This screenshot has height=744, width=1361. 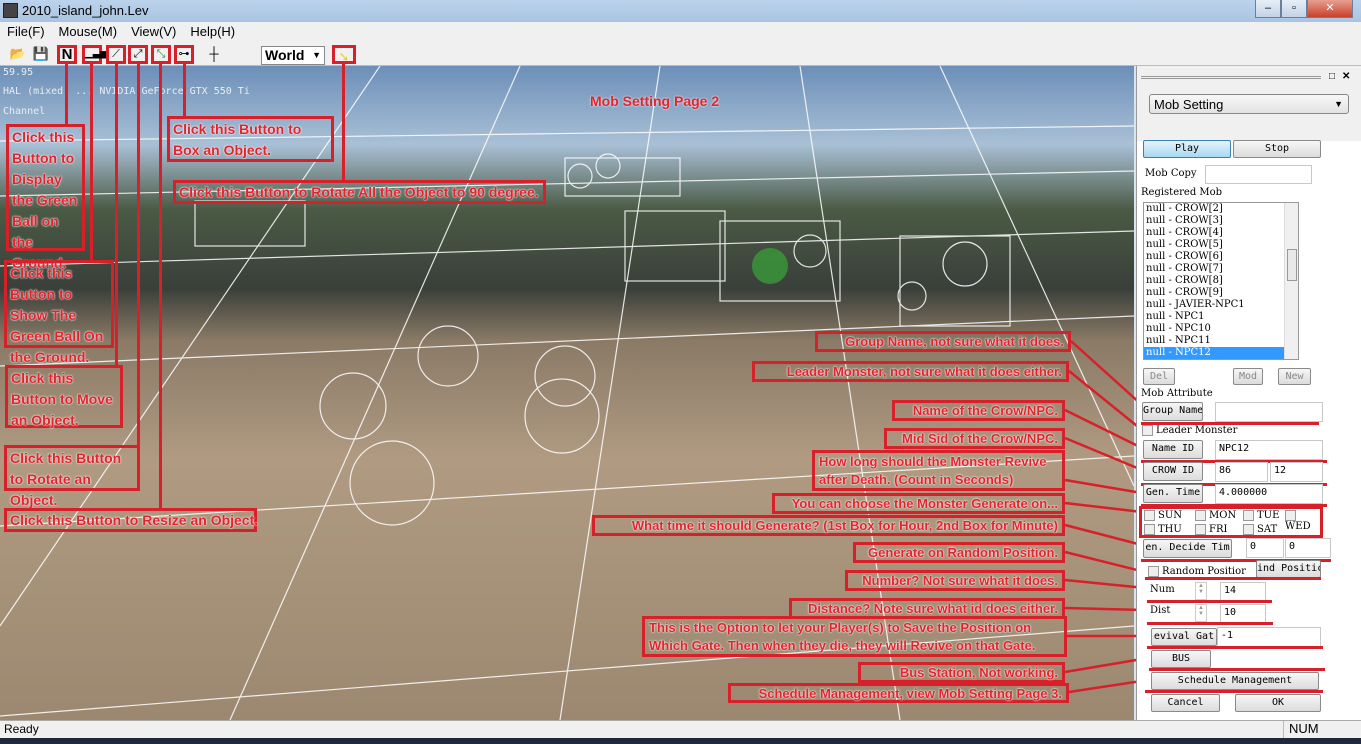 What do you see at coordinates (1159, 376) in the screenshot?
I see `del-button: Del` at bounding box center [1159, 376].